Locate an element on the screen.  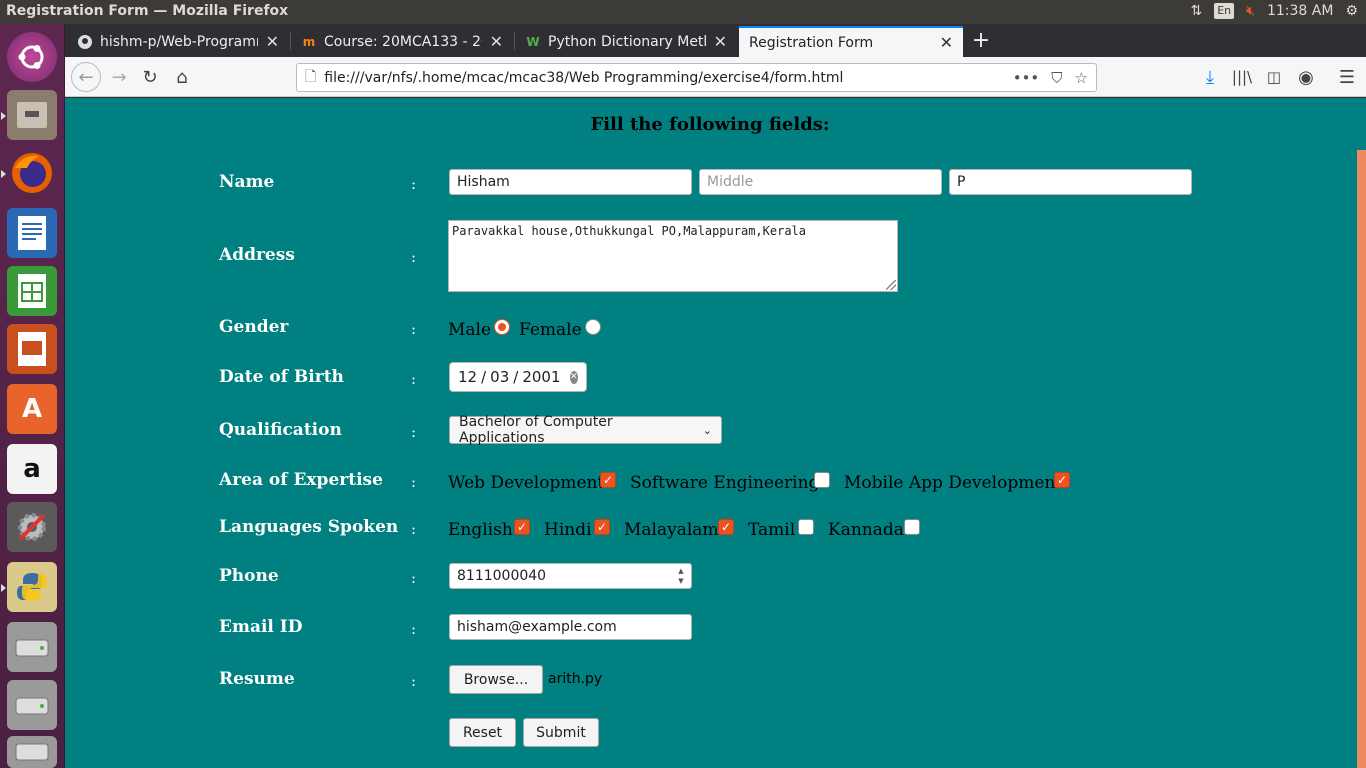
last-name-input: P is located at coordinates (1070, 182).